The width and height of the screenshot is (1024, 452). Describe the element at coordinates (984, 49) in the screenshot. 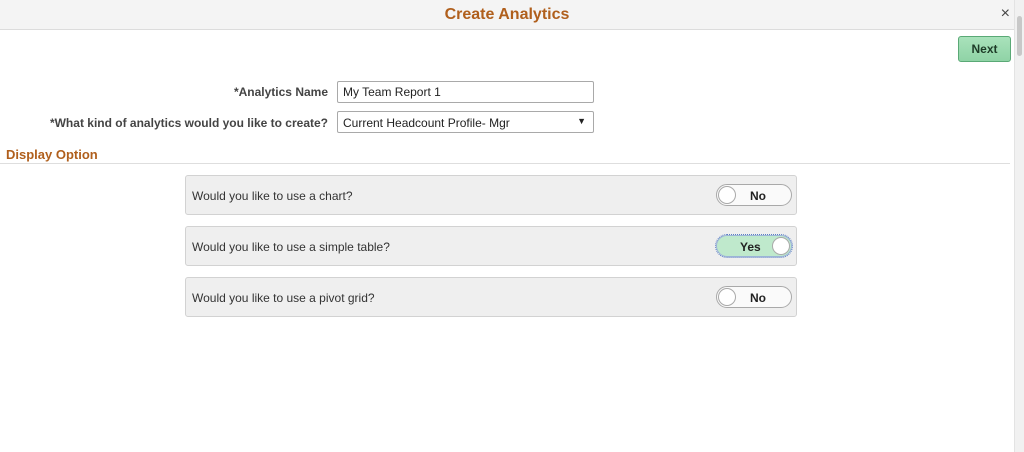

I see `next-button: Next` at that location.